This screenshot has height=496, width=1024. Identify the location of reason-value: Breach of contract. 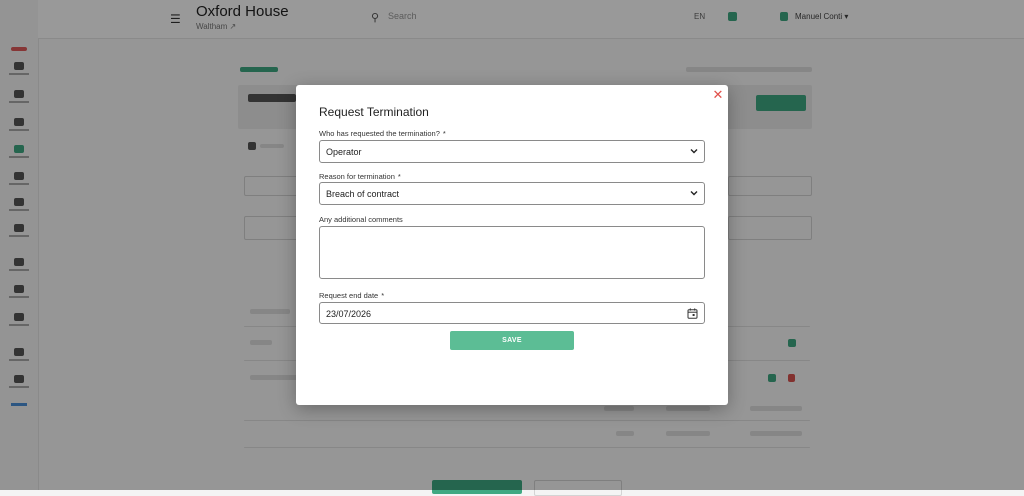
(363, 194).